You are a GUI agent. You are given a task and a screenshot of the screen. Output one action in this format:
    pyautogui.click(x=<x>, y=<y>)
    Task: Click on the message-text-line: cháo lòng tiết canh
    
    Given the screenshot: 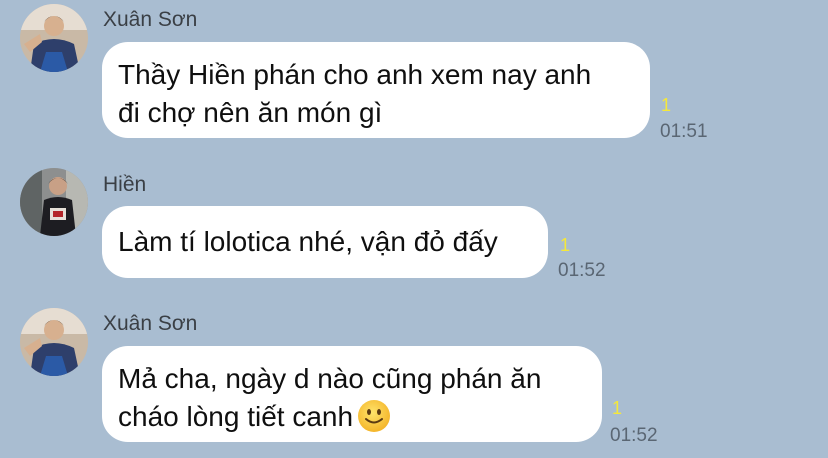 What is the action you would take?
    pyautogui.click(x=352, y=417)
    